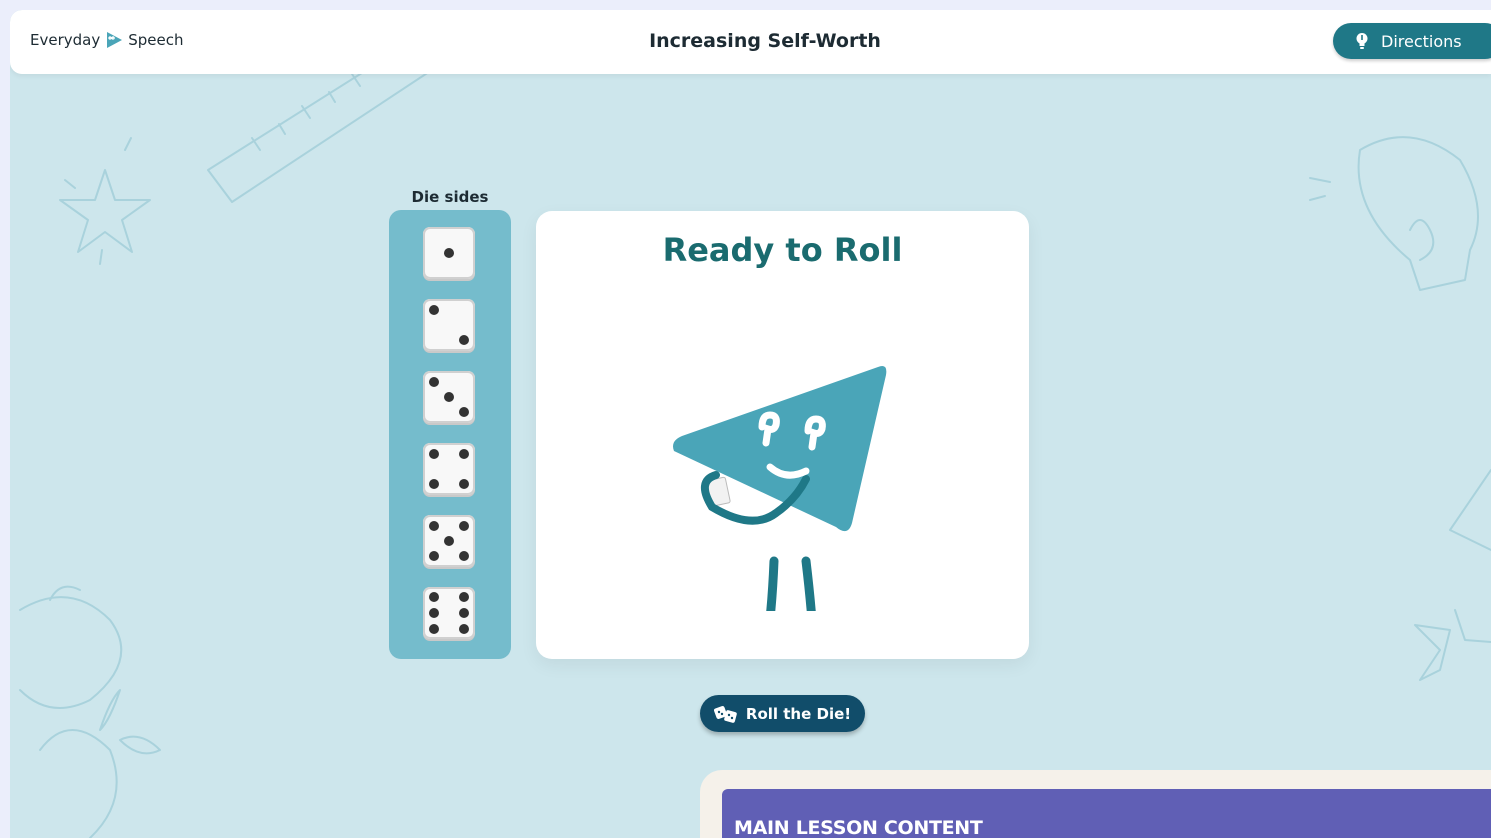  What do you see at coordinates (858, 827) in the screenshot?
I see `lesson-banner-title: MAIN LESSON CONTENT` at bounding box center [858, 827].